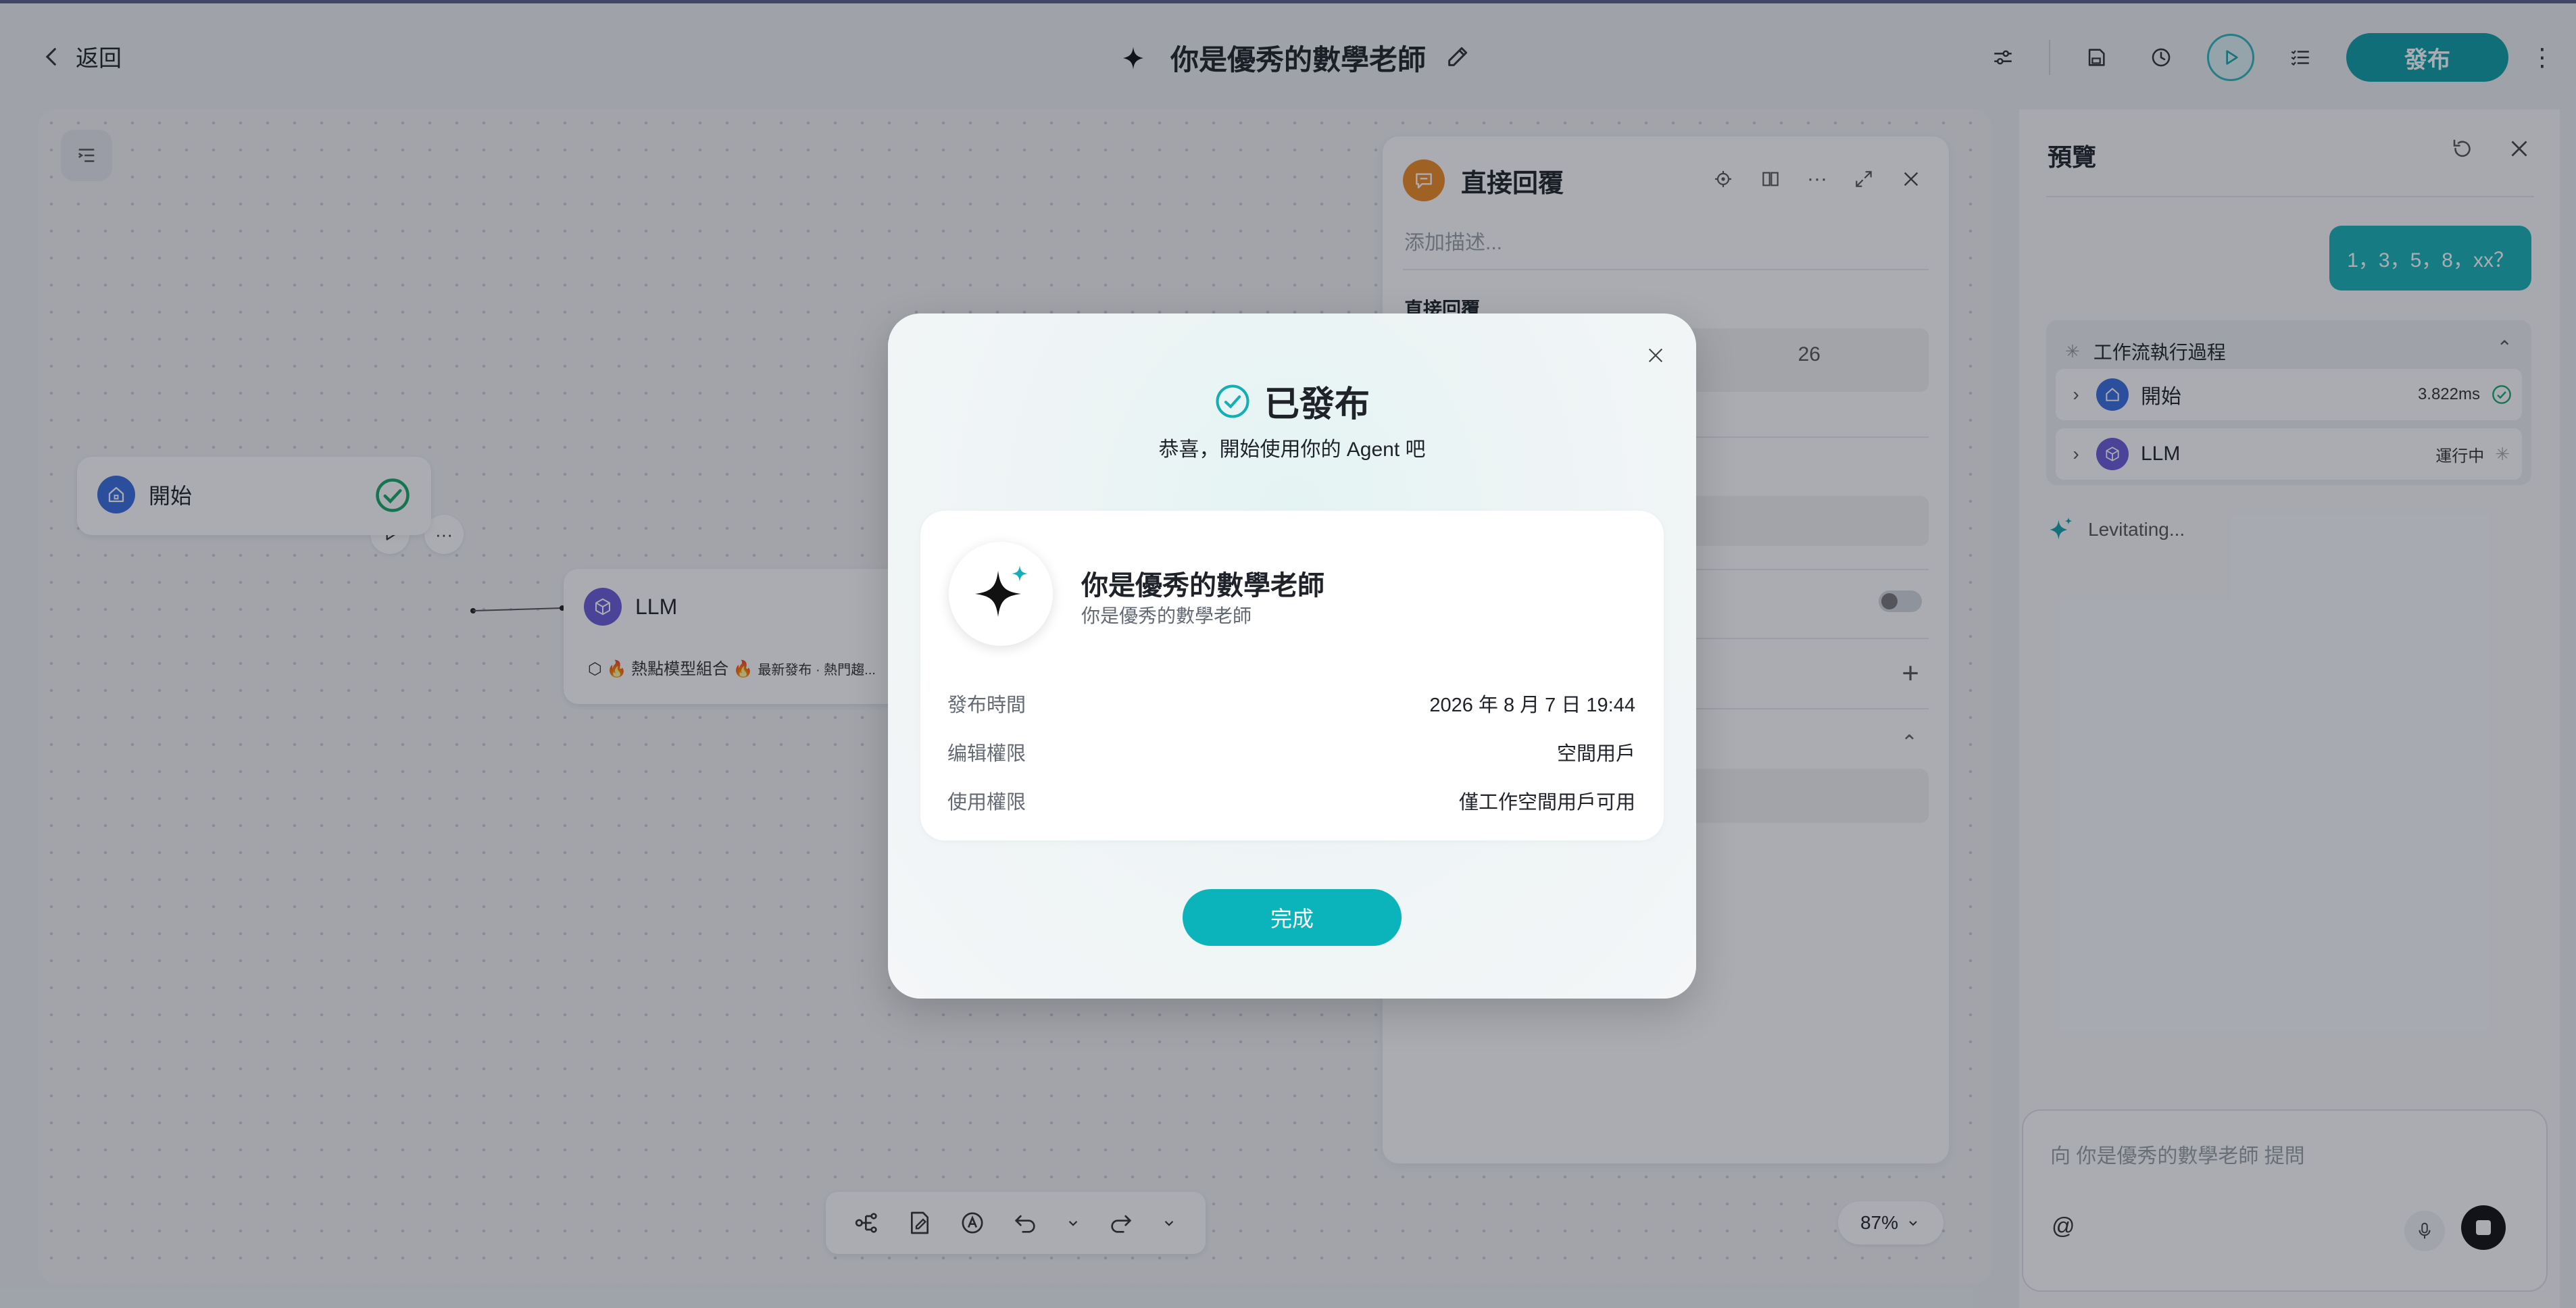  Describe the element at coordinates (987, 802) in the screenshot. I see `row-key: 使用權限` at that location.